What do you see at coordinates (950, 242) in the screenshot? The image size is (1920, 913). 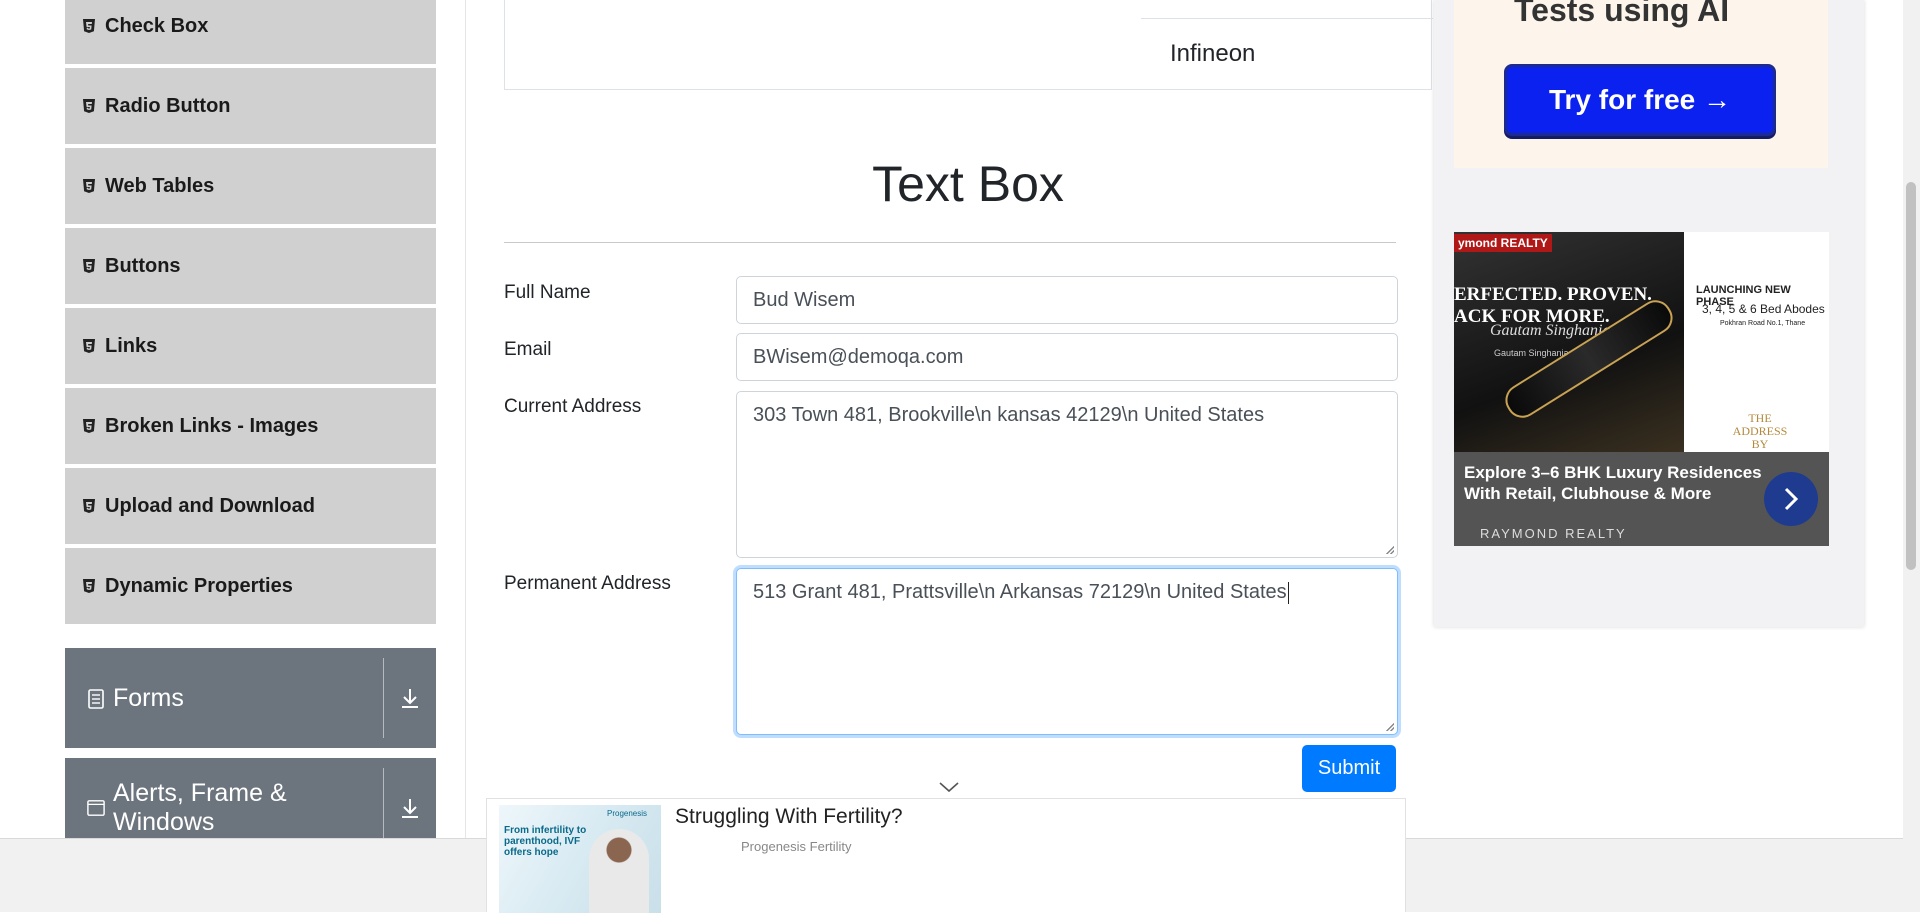 I see `title-divider` at bounding box center [950, 242].